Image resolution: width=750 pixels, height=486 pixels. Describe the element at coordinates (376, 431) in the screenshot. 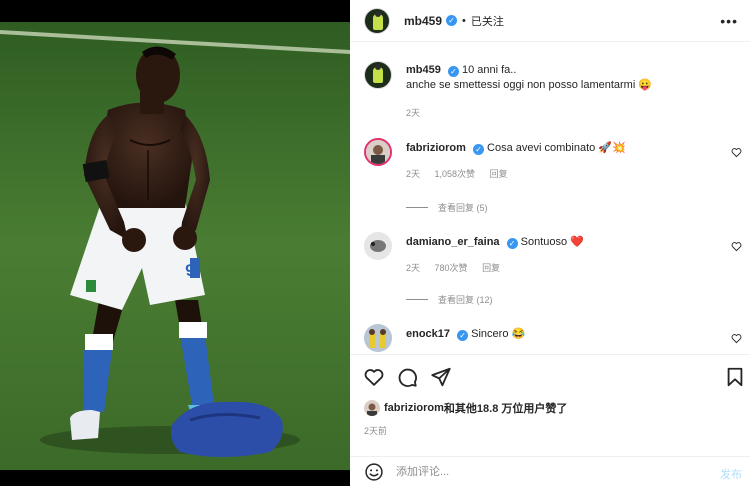

I see `post-date: 2天前` at that location.